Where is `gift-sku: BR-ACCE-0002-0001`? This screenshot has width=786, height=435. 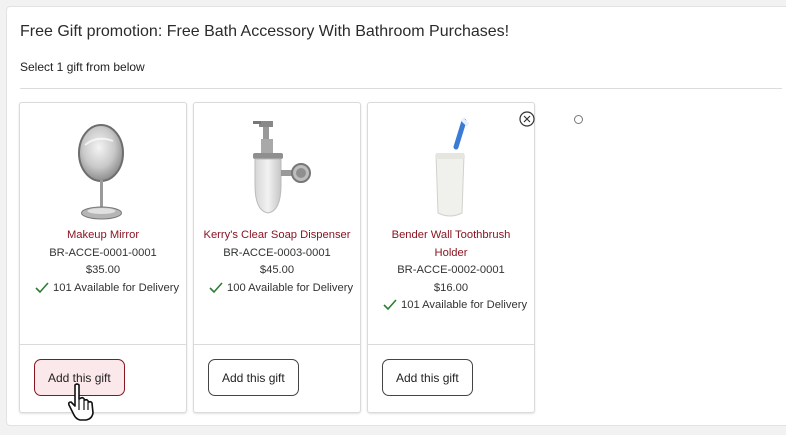
gift-sku: BR-ACCE-0002-0001 is located at coordinates (451, 270).